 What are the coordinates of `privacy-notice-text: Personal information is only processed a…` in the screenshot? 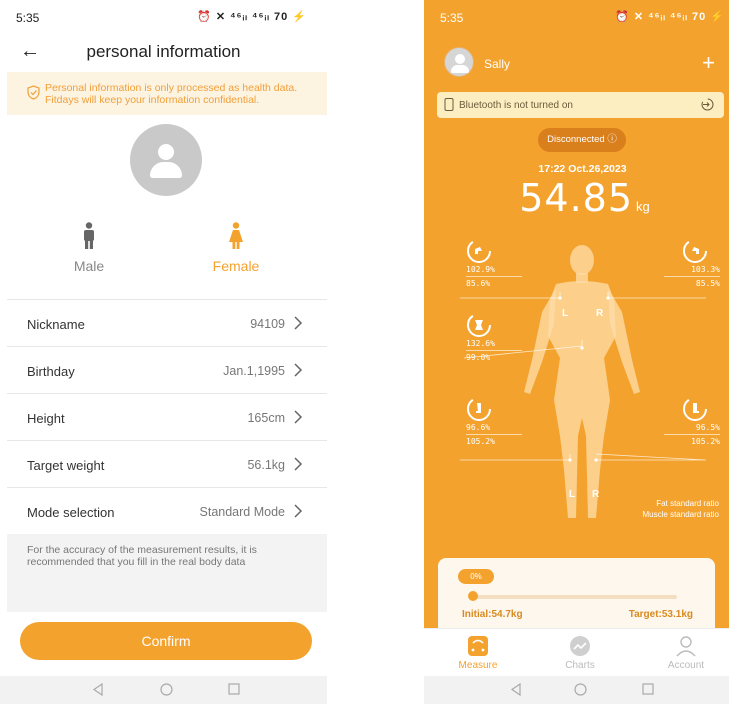 It's located at (171, 94).